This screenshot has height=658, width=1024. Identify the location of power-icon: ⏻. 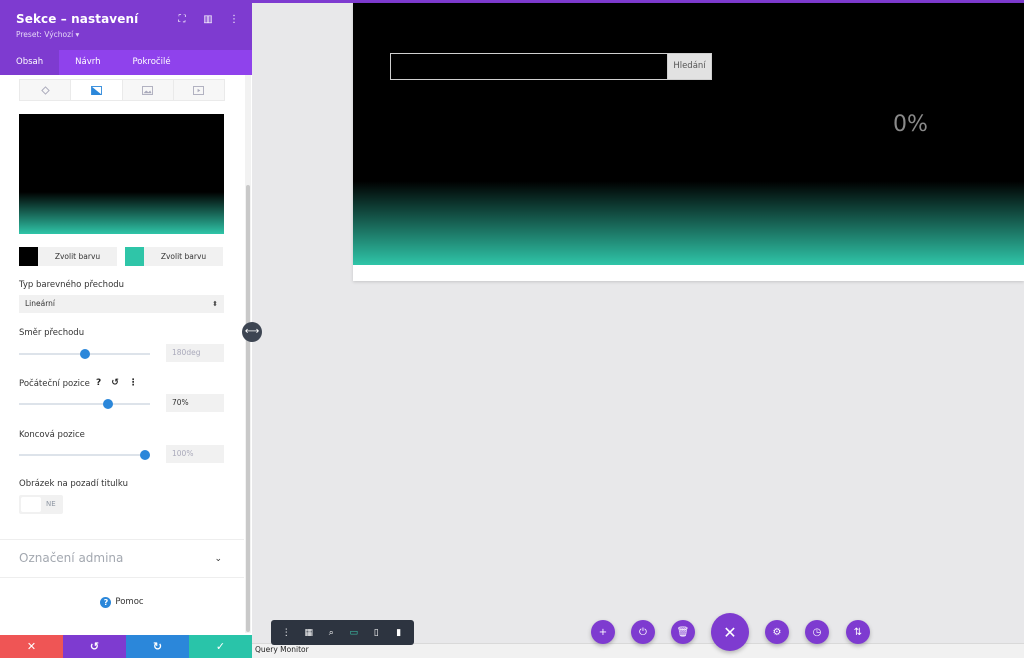
(643, 632).